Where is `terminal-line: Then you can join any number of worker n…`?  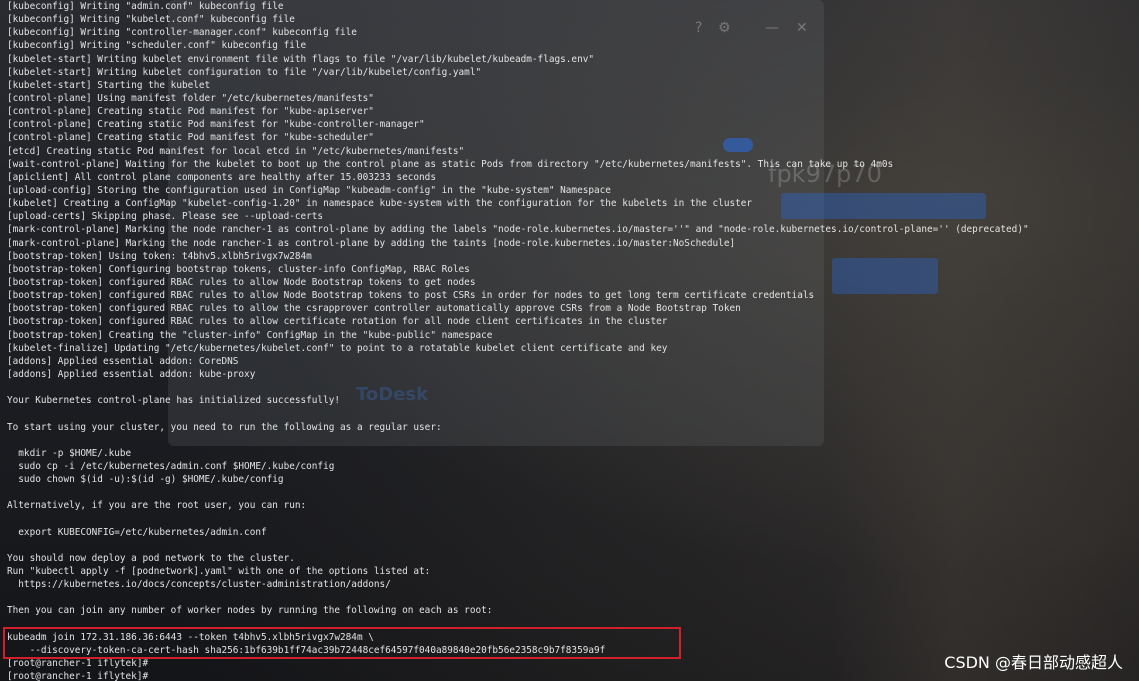
terminal-line: Then you can join any number of worker n… is located at coordinates (250, 611).